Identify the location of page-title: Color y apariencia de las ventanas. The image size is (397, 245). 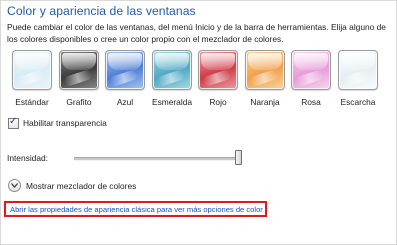
(101, 11).